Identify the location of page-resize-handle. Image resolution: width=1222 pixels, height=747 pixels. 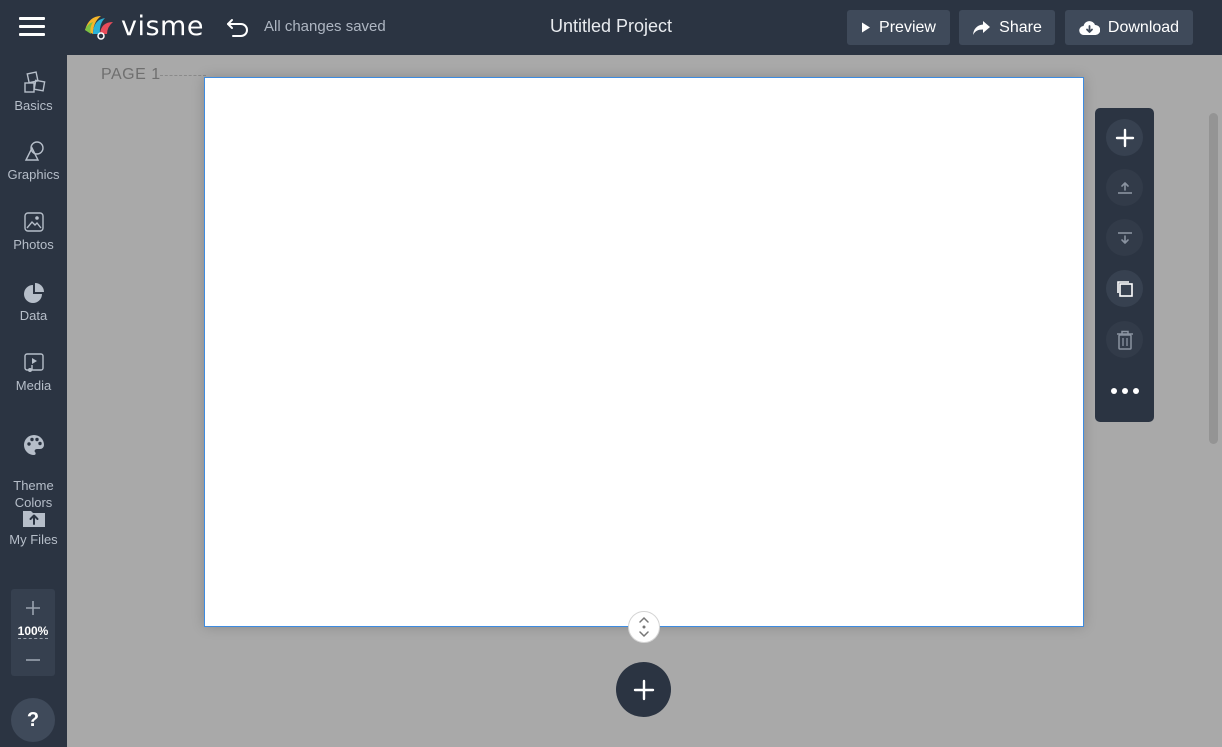
(644, 627).